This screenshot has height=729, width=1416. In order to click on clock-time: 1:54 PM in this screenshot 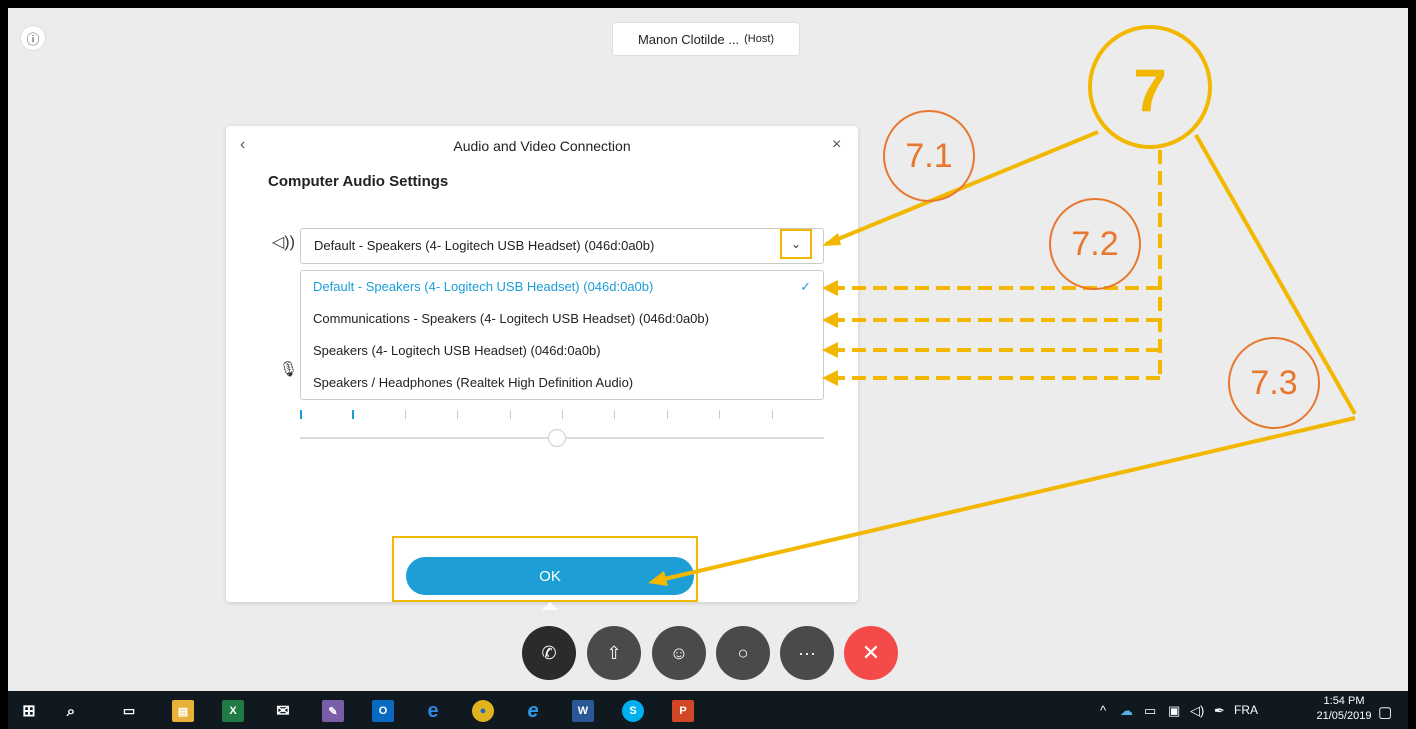, I will do `click(1344, 701)`.